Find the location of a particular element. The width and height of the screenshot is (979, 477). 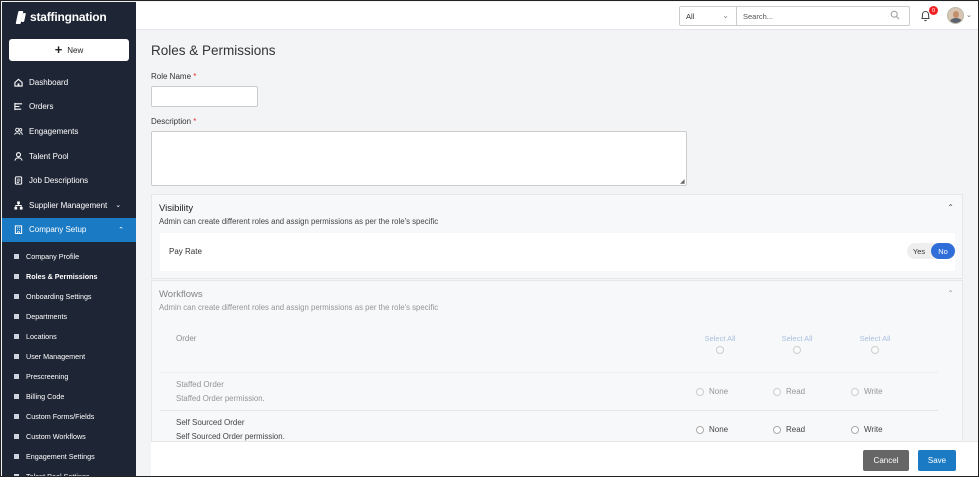

role-name-input is located at coordinates (204, 96).